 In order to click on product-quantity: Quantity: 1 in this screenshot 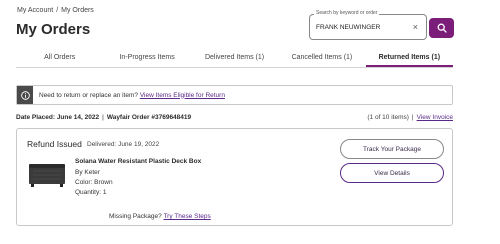, I will do `click(91, 192)`.